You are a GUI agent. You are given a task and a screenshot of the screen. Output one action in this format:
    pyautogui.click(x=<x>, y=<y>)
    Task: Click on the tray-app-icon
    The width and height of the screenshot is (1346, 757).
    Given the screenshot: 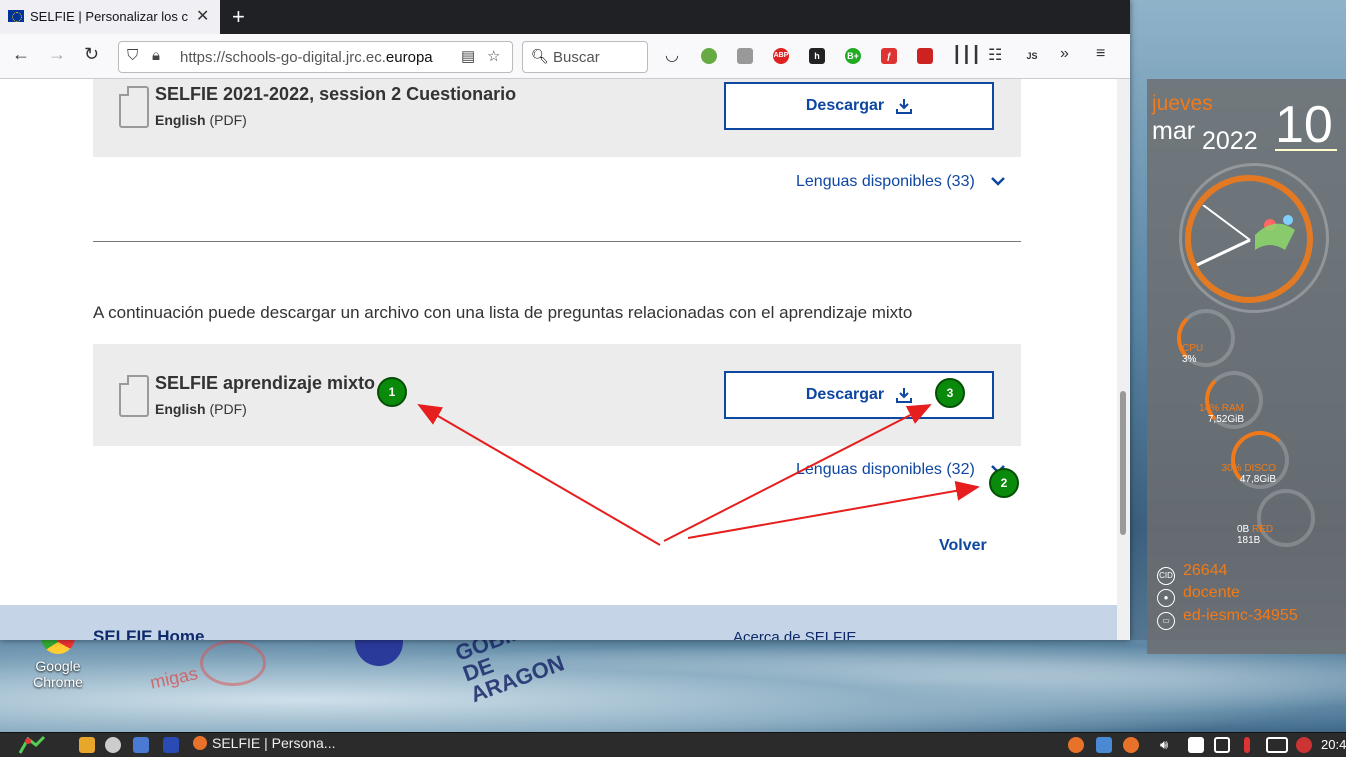 What is the action you would take?
    pyautogui.click(x=1076, y=745)
    